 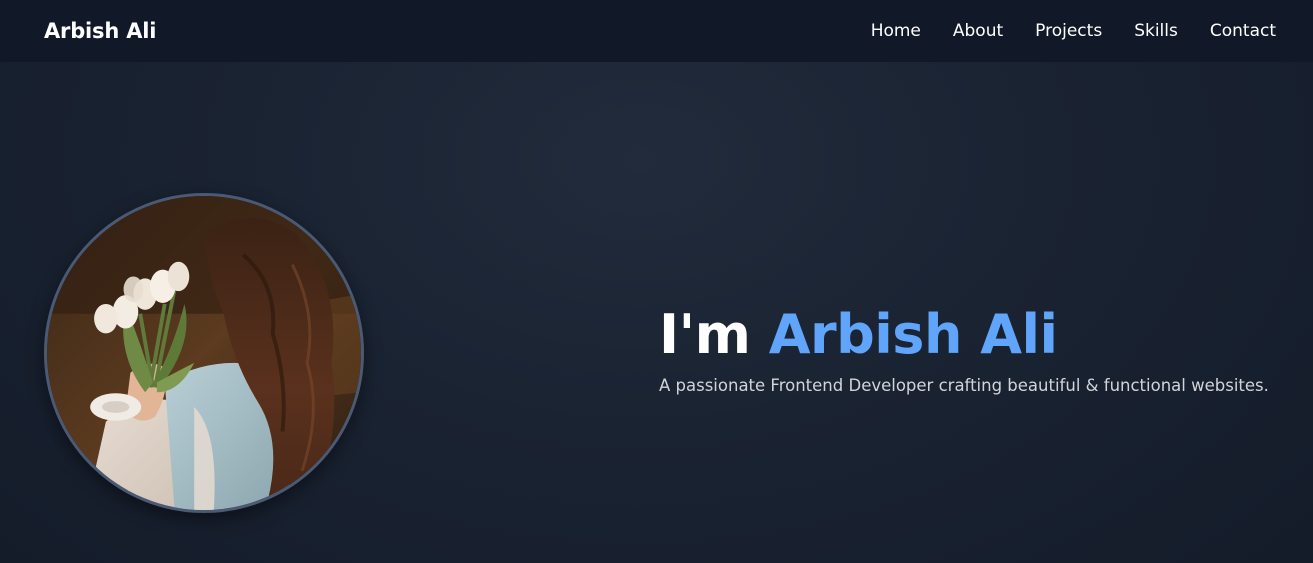 What do you see at coordinates (978, 31) in the screenshot?
I see `nav-link-about: About` at bounding box center [978, 31].